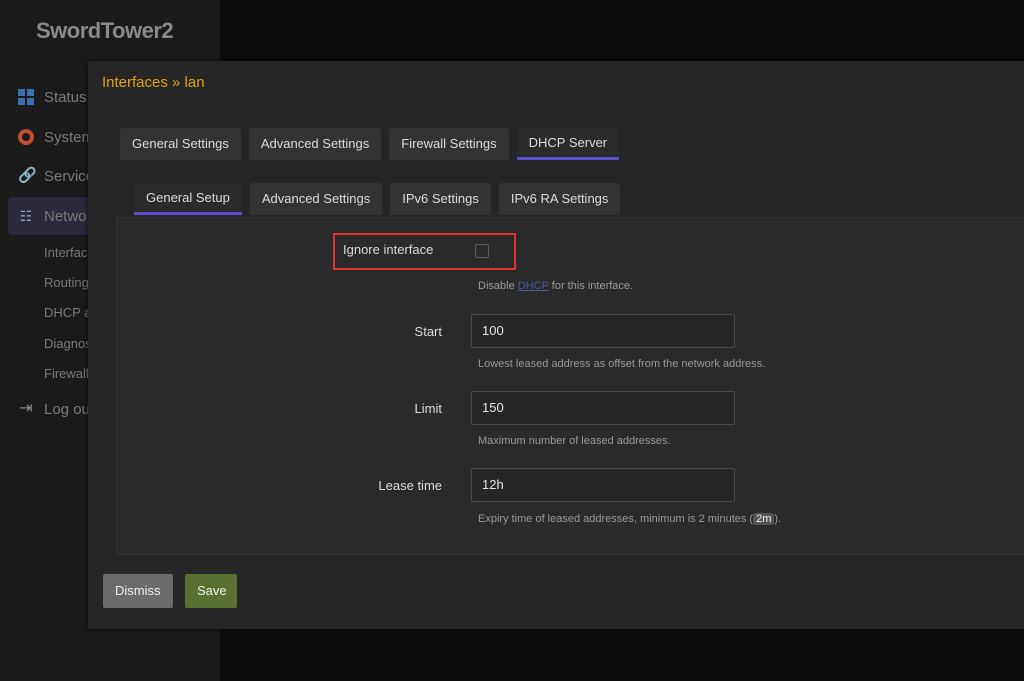  I want to click on dismiss-button: Dismiss, so click(138, 591).